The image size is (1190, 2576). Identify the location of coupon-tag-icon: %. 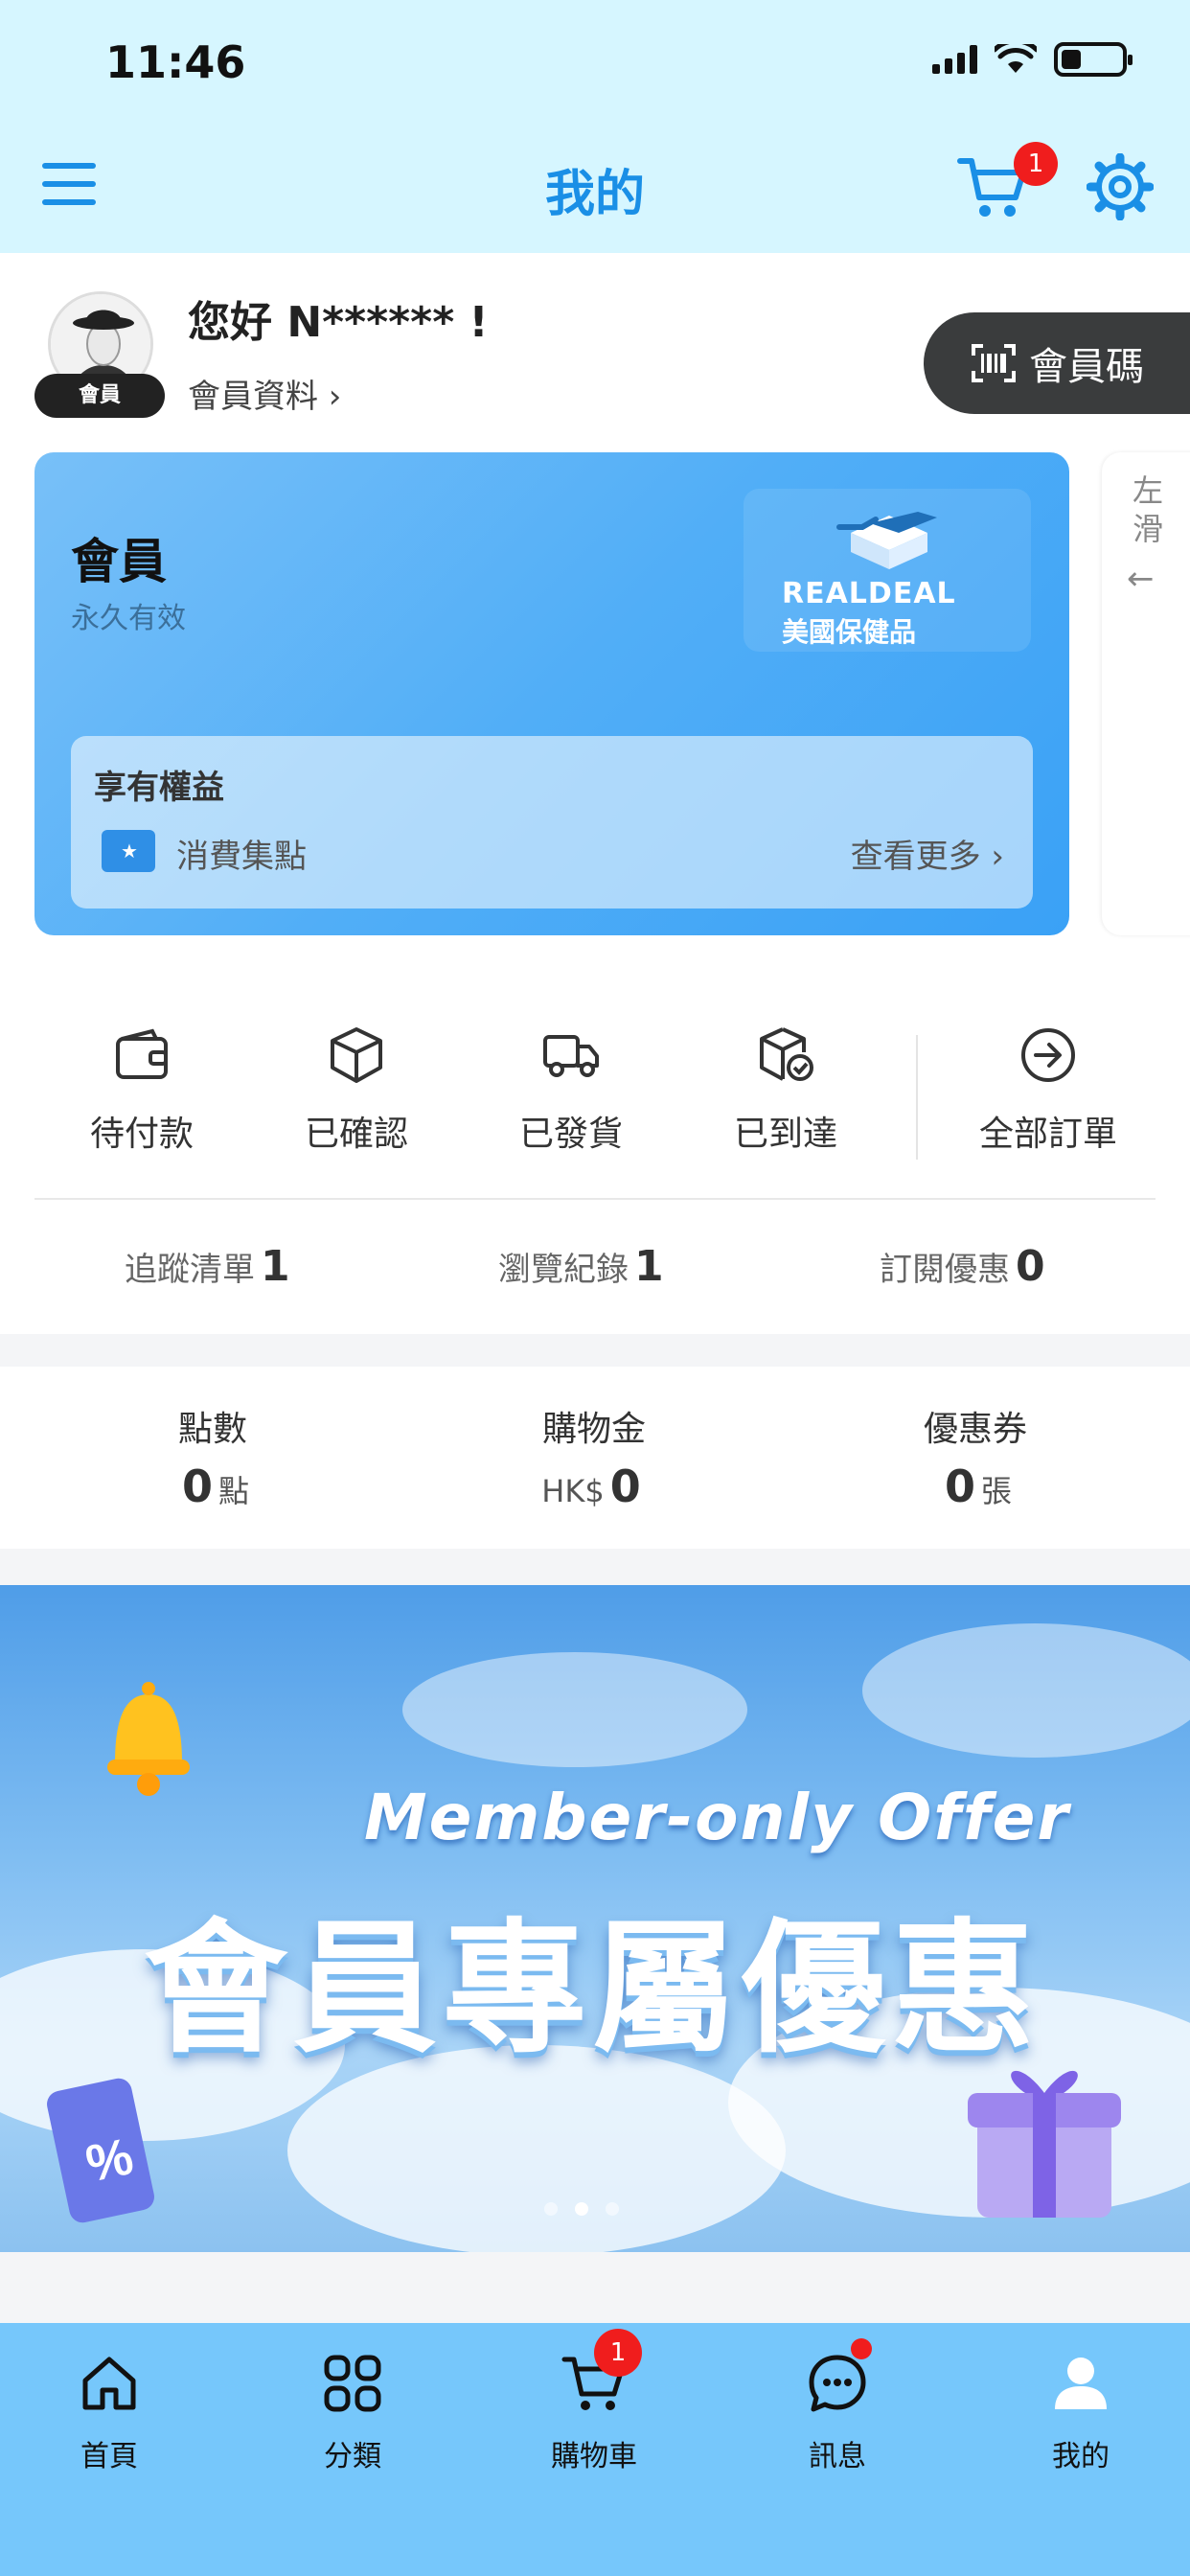
(101, 2150).